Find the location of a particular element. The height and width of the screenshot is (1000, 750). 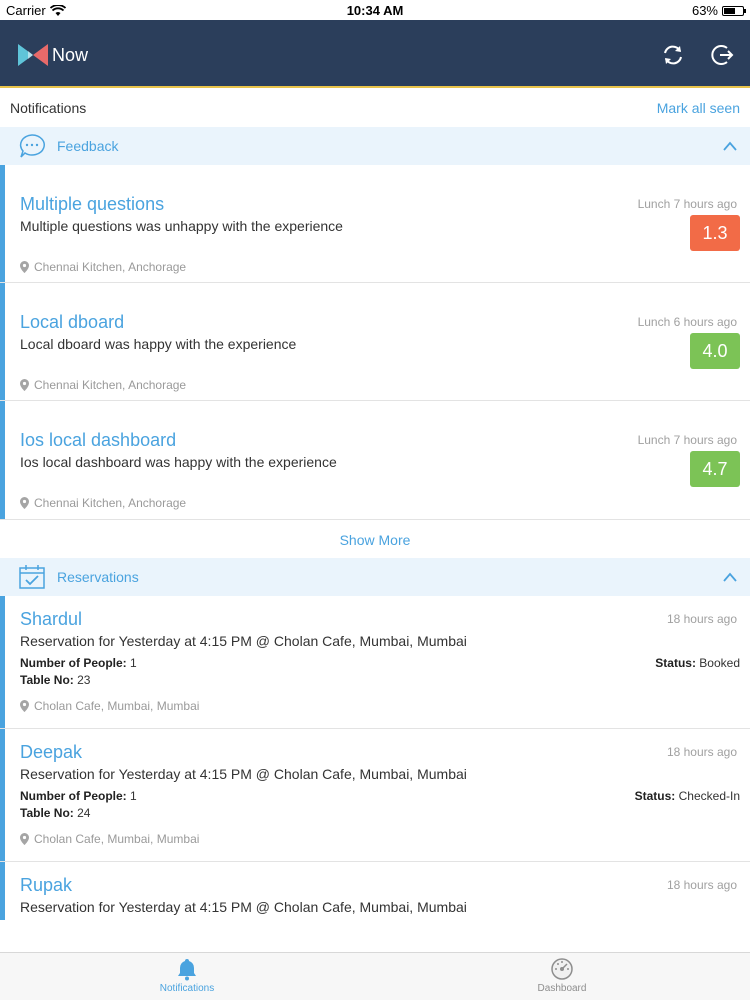

reservation-name: Shardul is located at coordinates (51, 619).